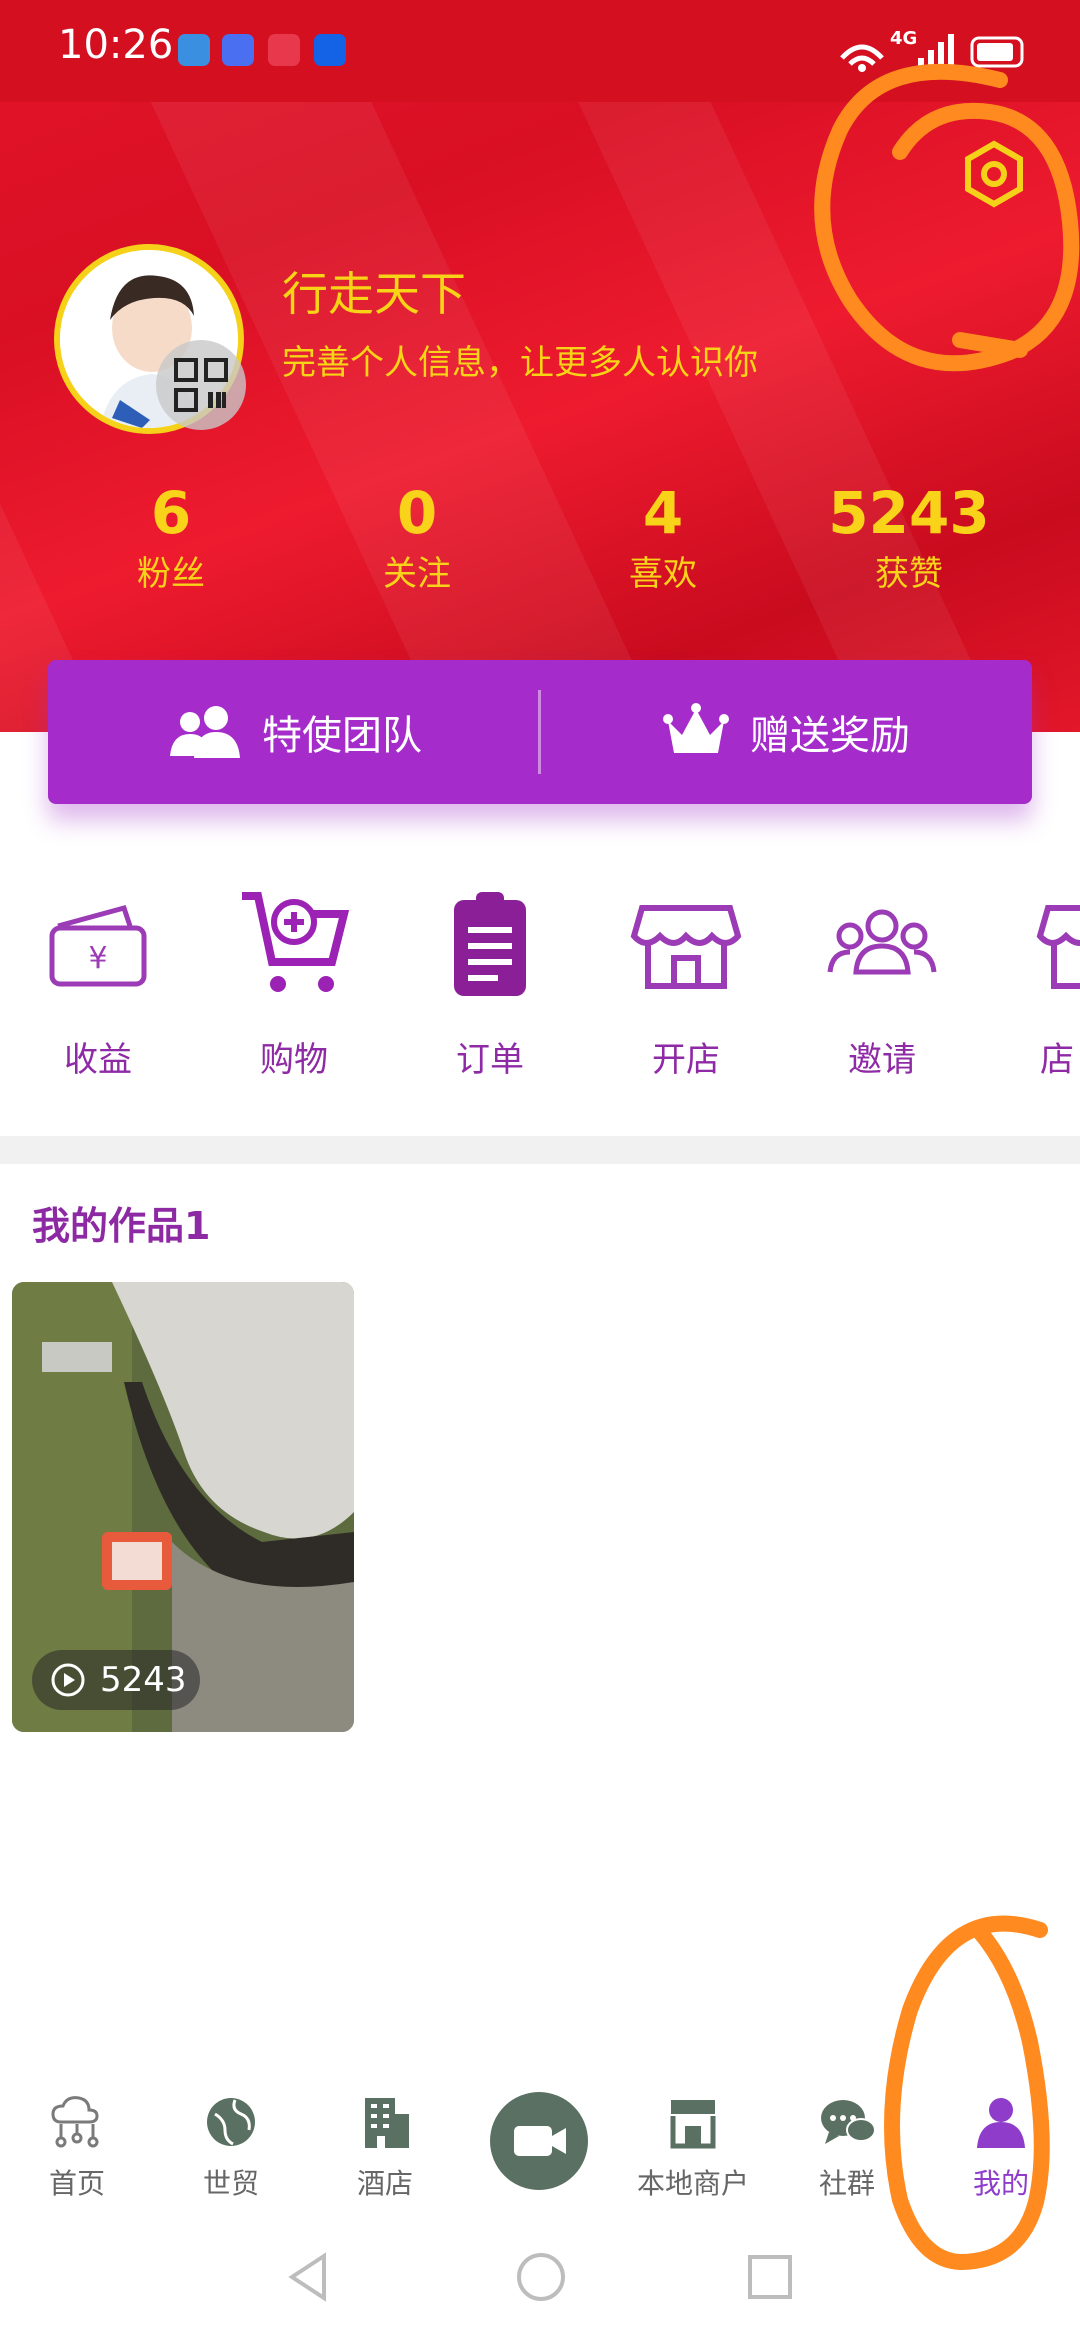 The width and height of the screenshot is (1080, 2340). Describe the element at coordinates (68, 1680) in the screenshot. I see `play-circle-icon` at that location.